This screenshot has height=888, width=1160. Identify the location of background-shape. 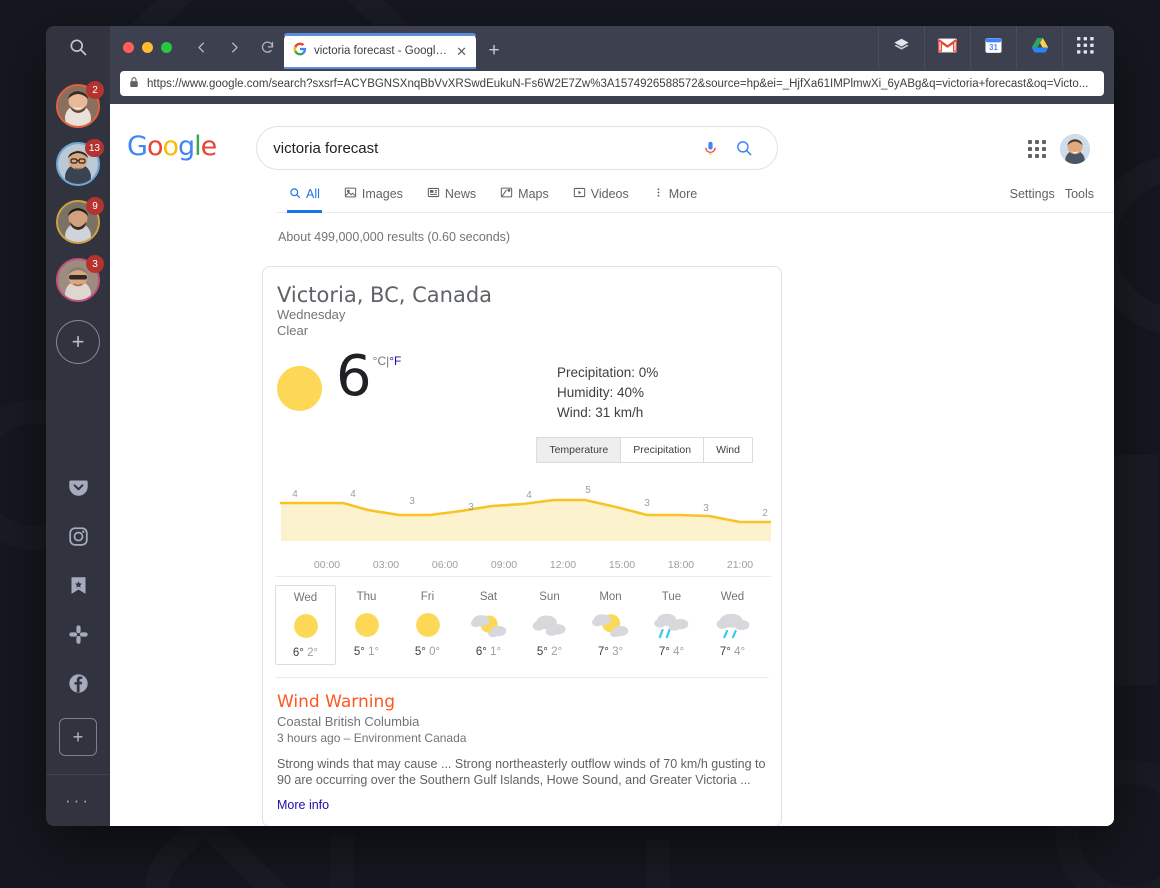
(615, 864).